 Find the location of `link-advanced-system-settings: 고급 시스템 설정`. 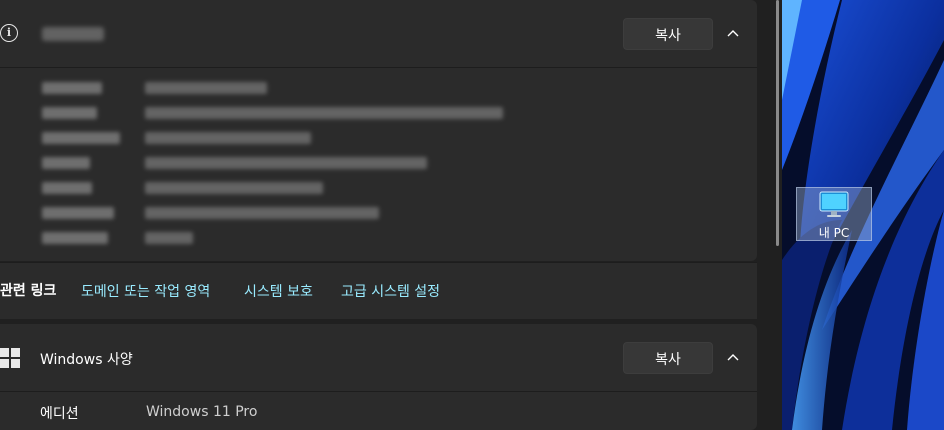

link-advanced-system-settings: 고급 시스템 설정 is located at coordinates (390, 291).